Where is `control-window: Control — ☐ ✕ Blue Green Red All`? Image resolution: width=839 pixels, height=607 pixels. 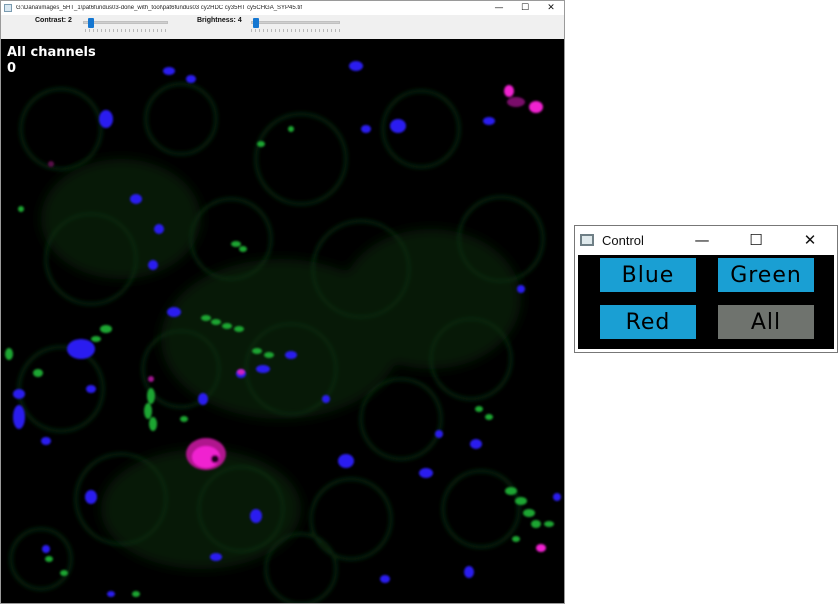 control-window: Control — ☐ ✕ Blue Green Red All is located at coordinates (706, 289).